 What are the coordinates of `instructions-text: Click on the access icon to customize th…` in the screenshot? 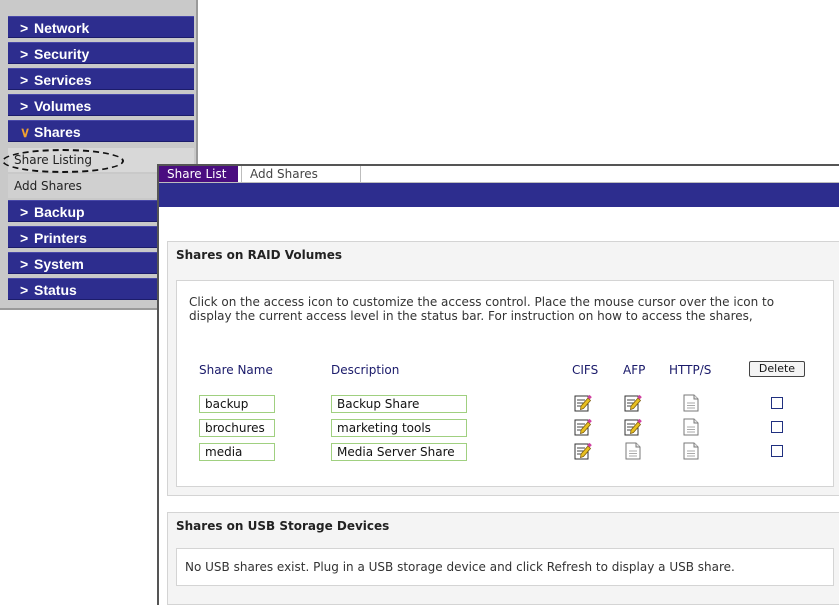 It's located at (509, 309).